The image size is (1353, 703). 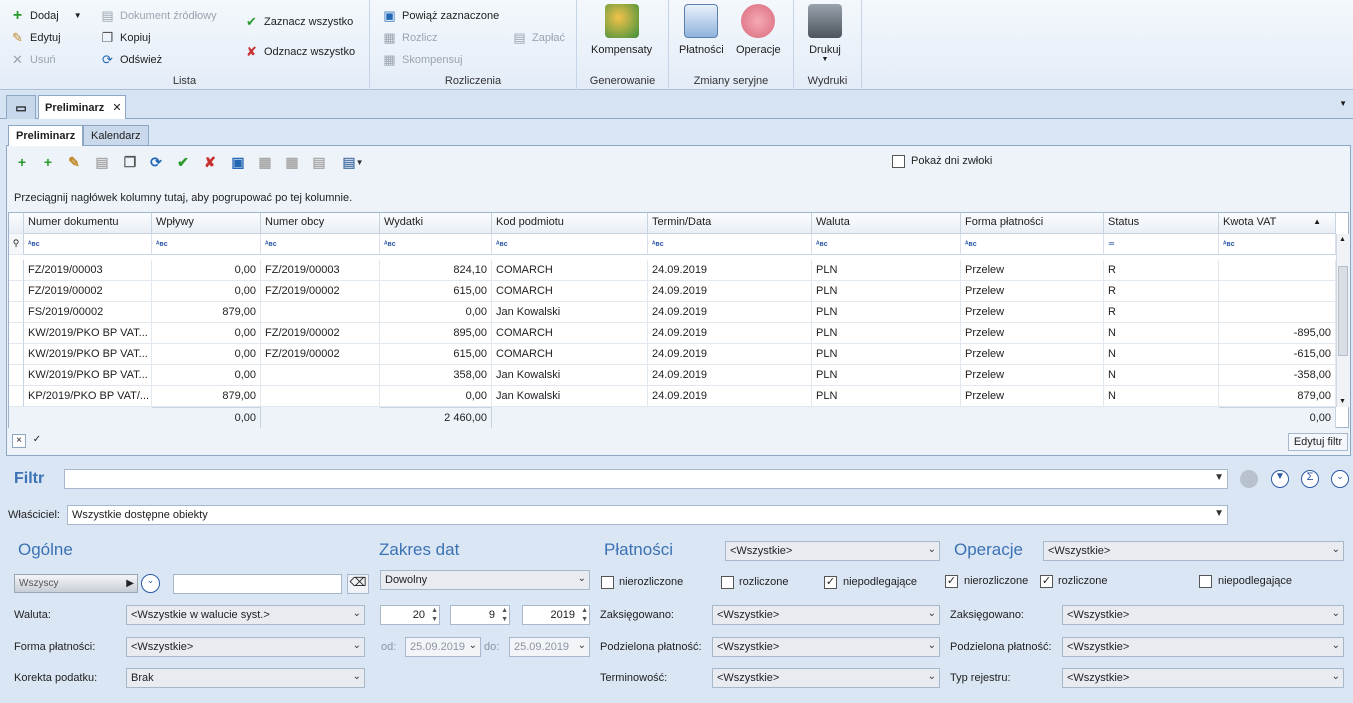 I want to click on operacje-typ-select: <Wszystkie> ⌄, so click(x=1203, y=678).